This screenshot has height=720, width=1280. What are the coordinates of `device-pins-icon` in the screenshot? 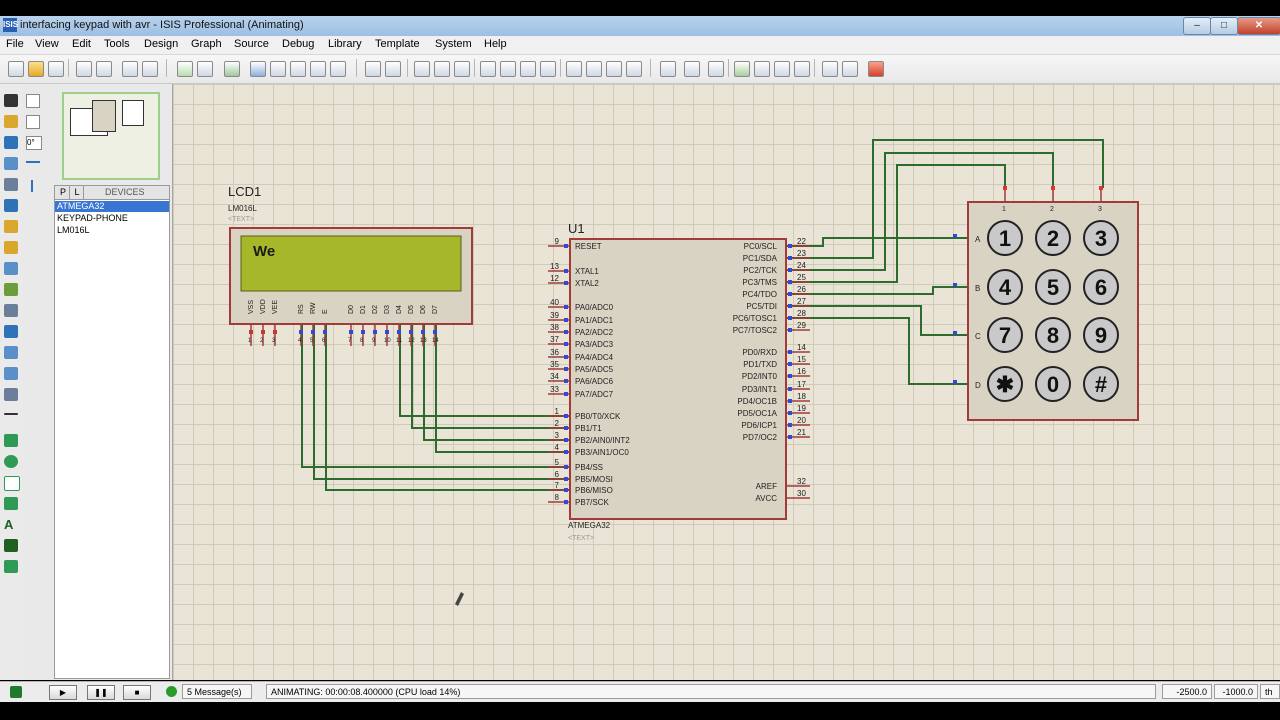 It's located at (11, 268).